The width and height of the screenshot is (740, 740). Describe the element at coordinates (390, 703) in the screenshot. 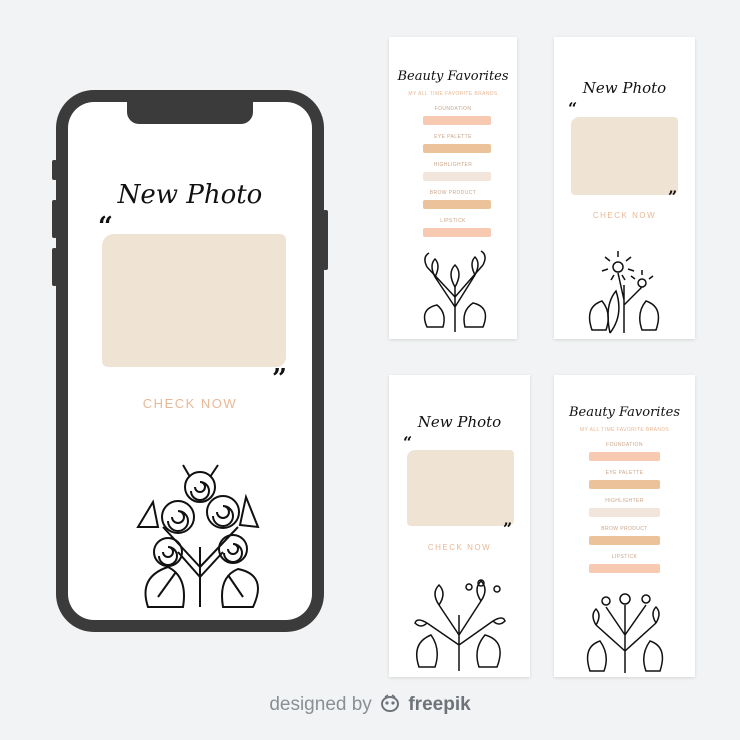

I see `freepik-logo-icon` at that location.